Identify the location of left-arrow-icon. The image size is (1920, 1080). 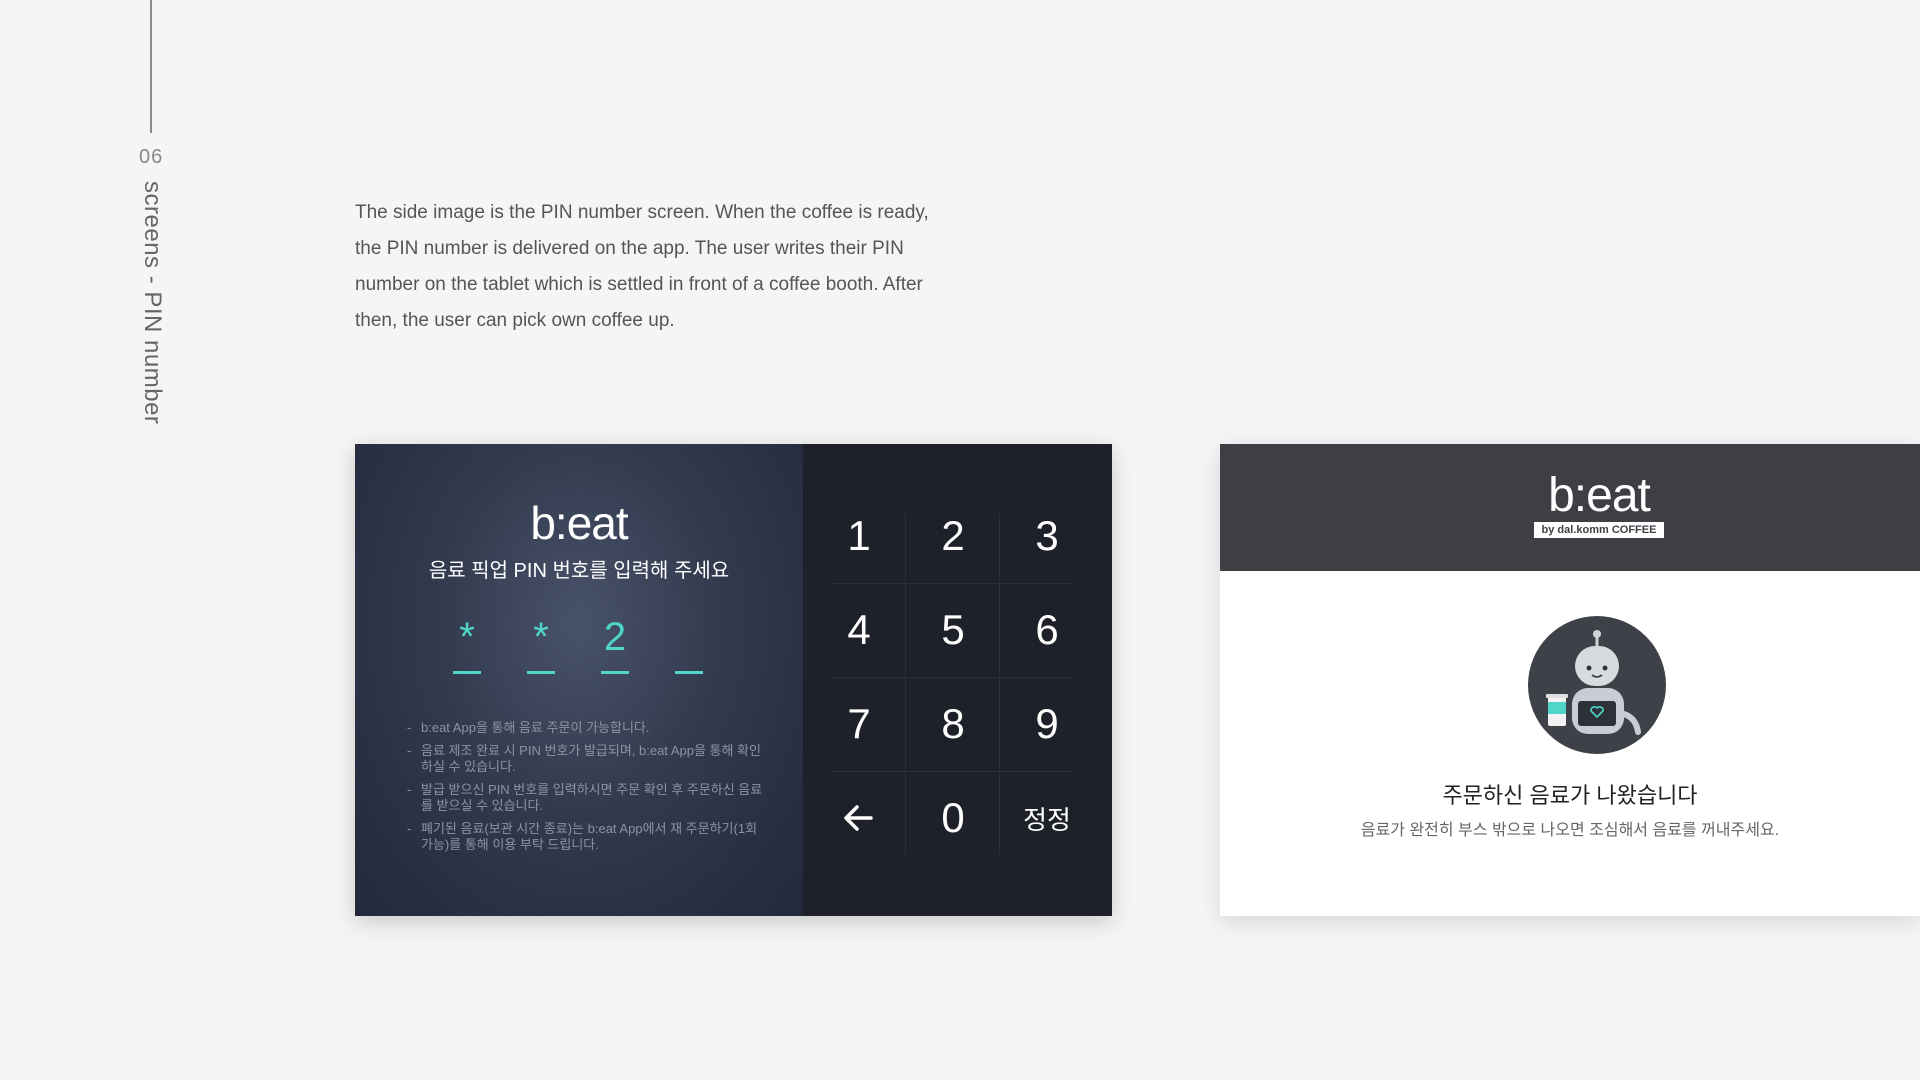
(858, 818).